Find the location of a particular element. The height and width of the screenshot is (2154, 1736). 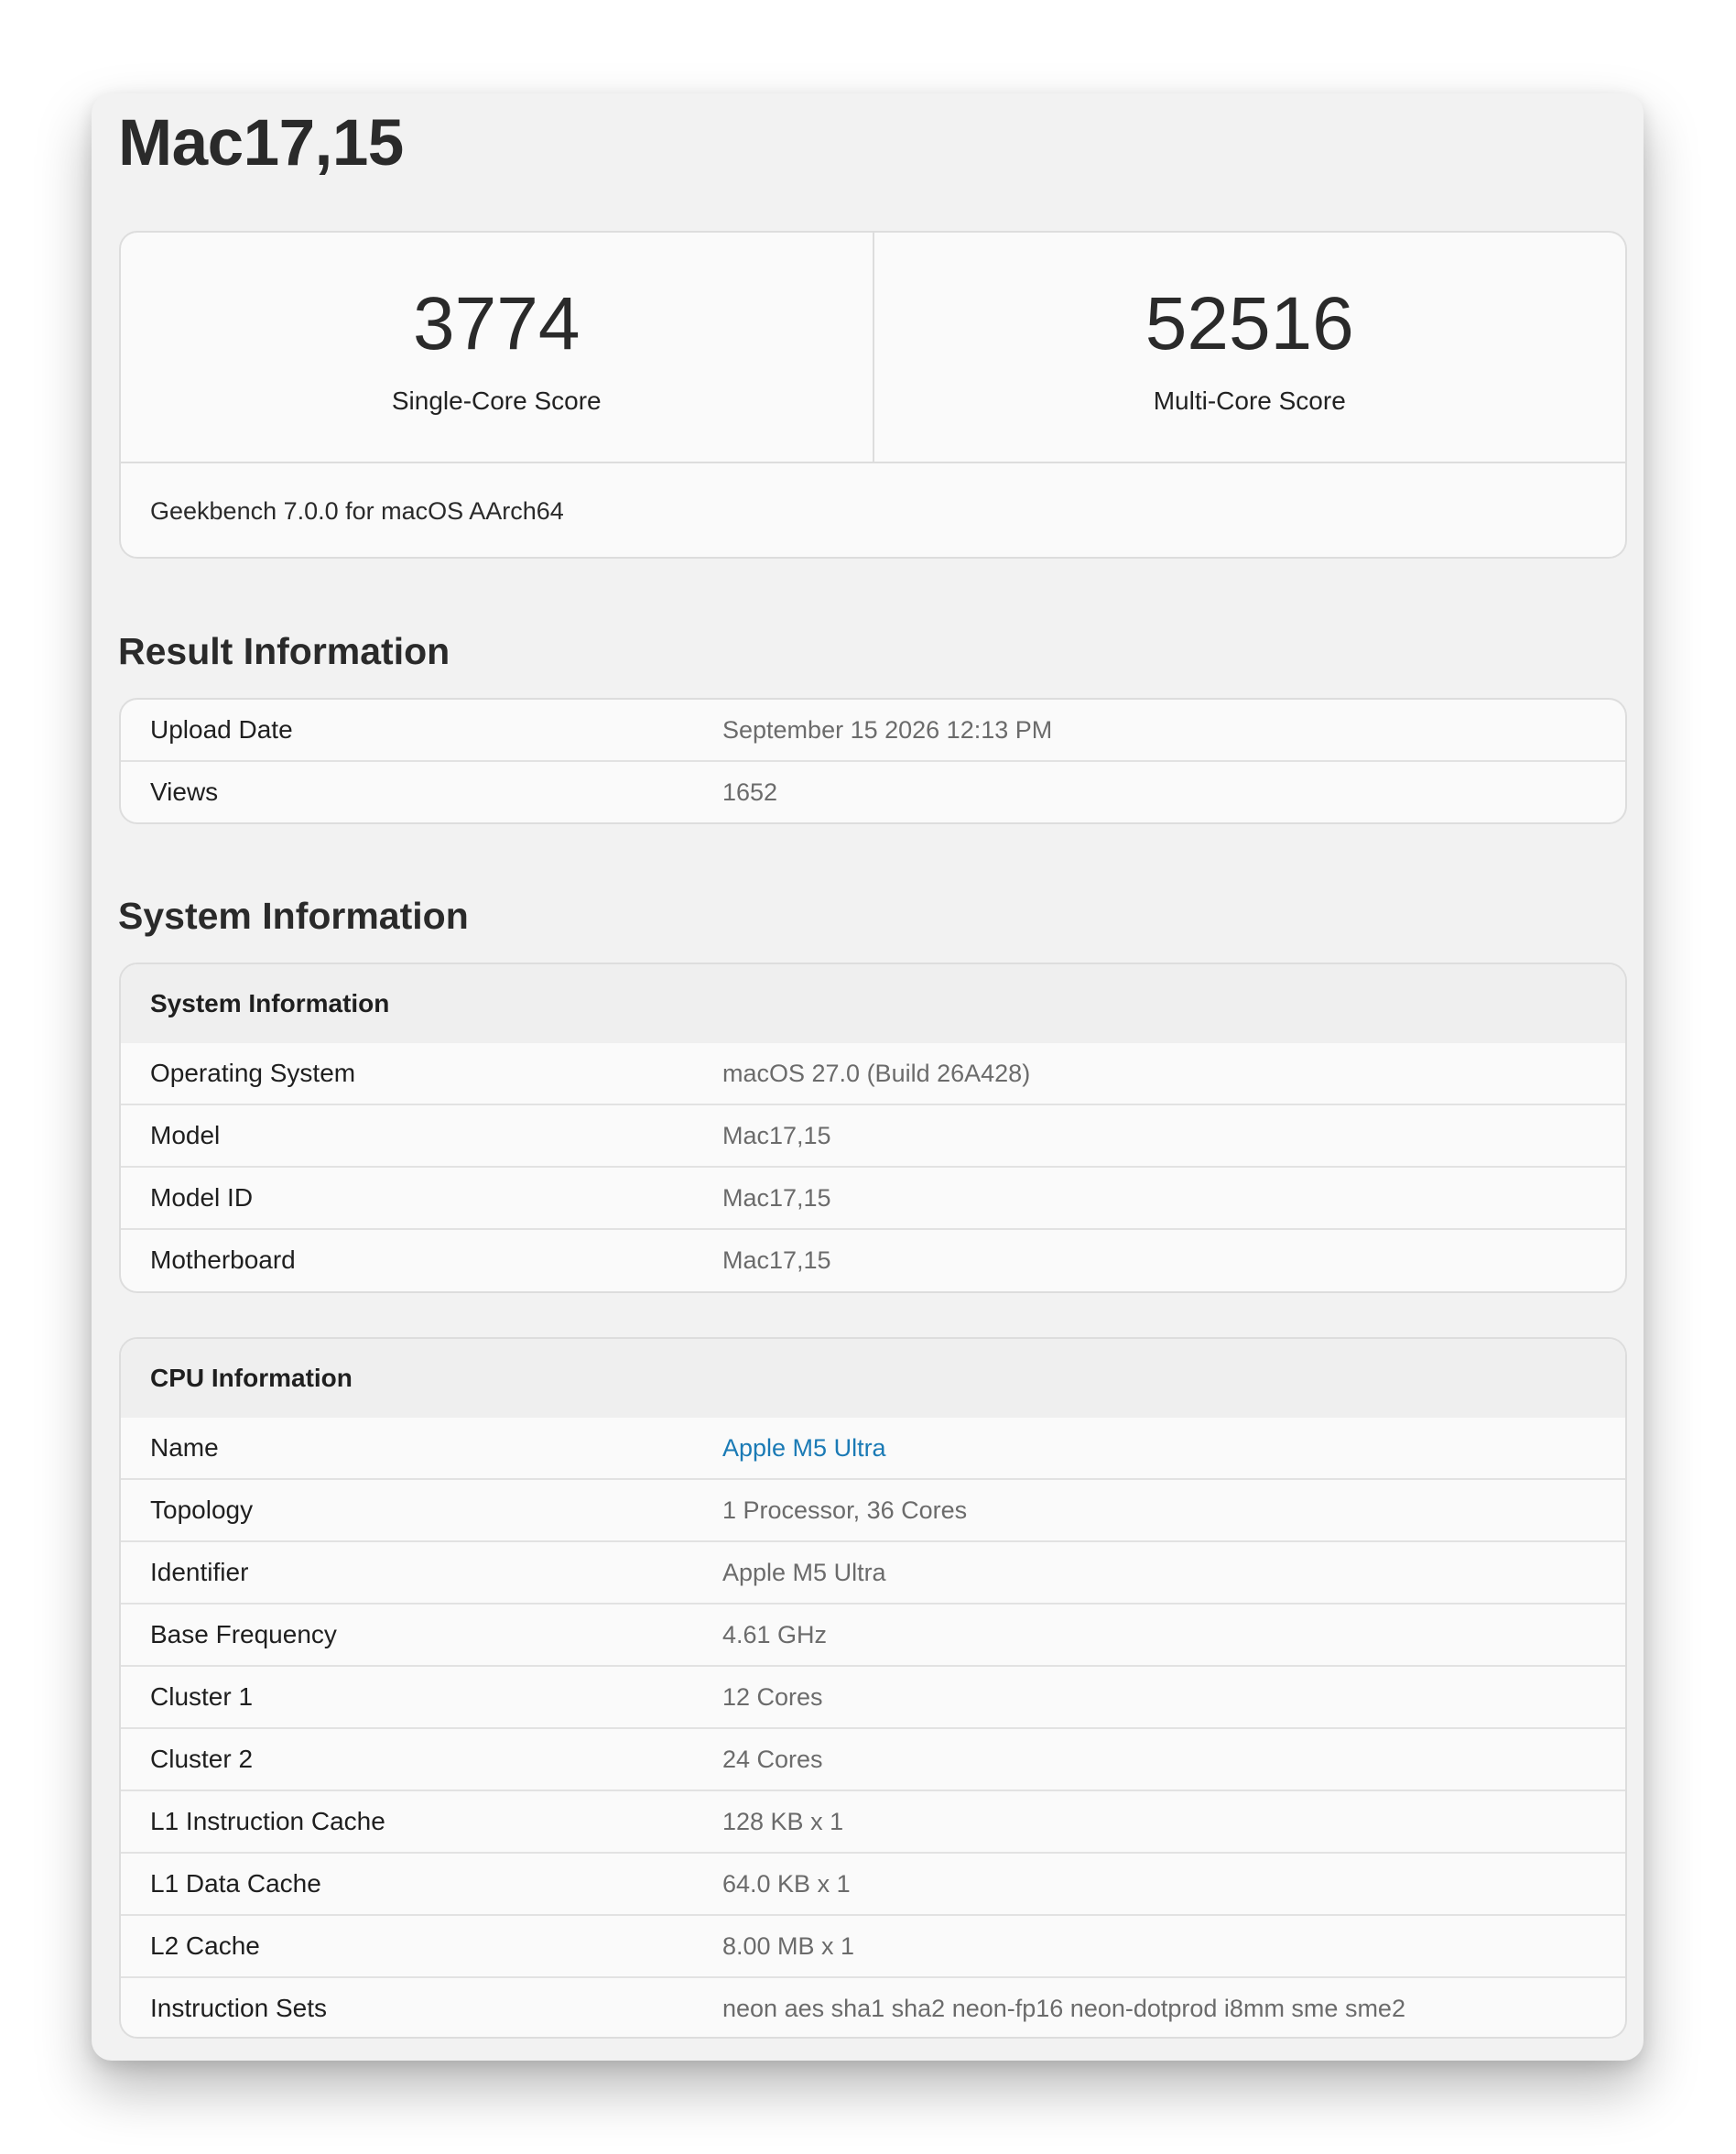

table-row: Model ID Mac17,15 is located at coordinates (873, 1197).